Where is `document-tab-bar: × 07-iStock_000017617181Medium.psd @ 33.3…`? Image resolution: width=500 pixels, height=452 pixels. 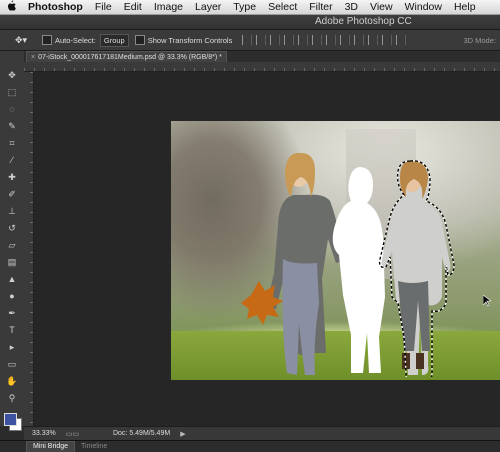
document-tab-bar: × 07-iStock_000017617181Medium.psd @ 33.3… is located at coordinates (262, 57).